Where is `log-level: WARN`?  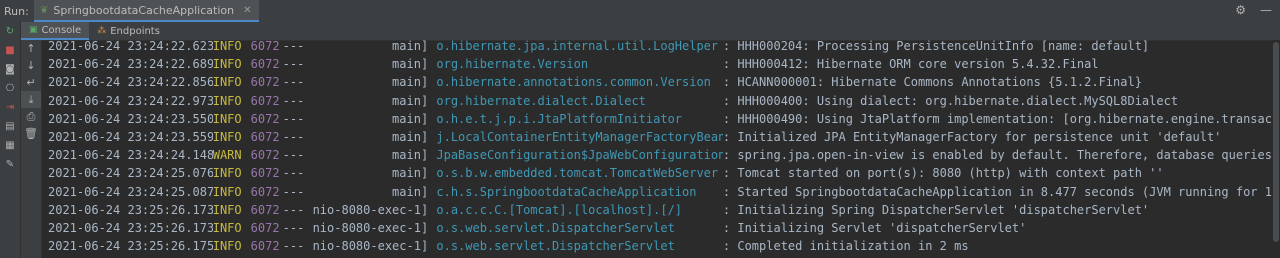 log-level: WARN is located at coordinates (227, 155).